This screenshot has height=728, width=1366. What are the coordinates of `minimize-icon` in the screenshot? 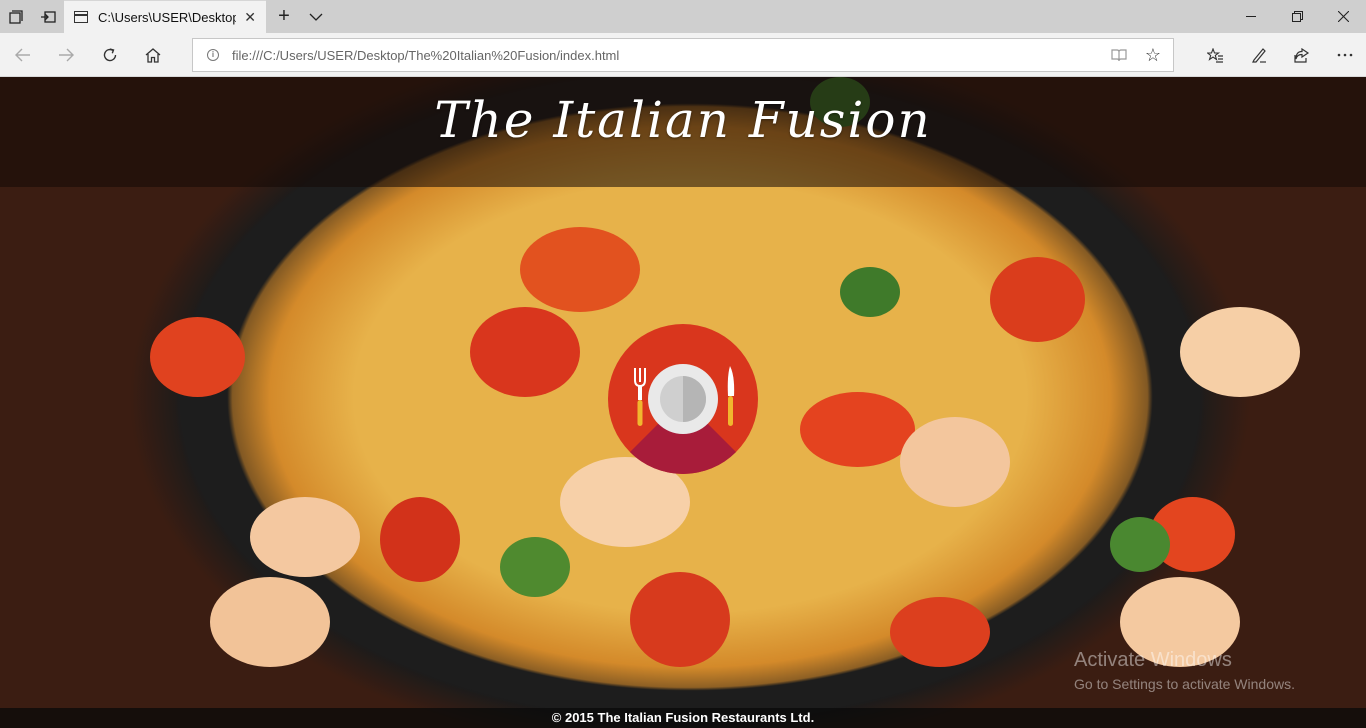 It's located at (1251, 16).